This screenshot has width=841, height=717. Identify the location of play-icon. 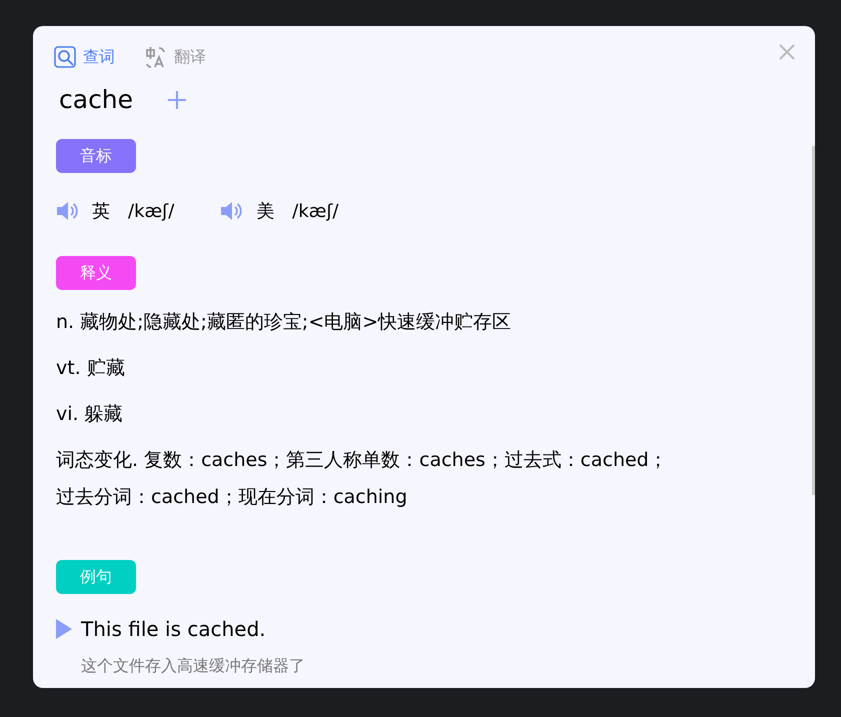
(64, 629).